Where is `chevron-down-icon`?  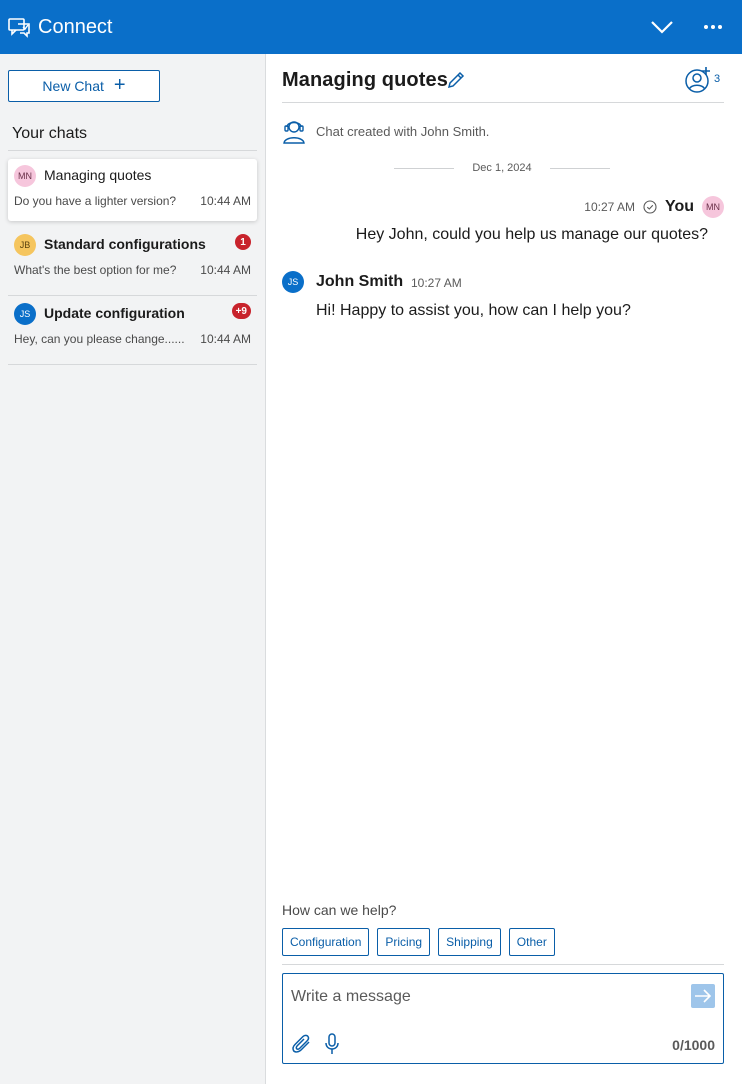
chevron-down-icon is located at coordinates (662, 27).